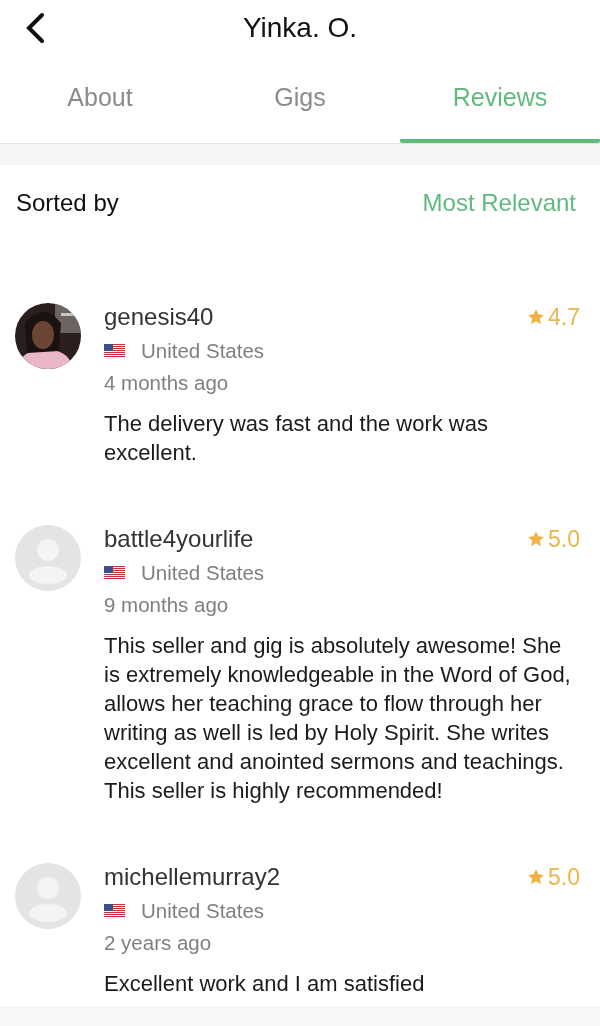 This screenshot has width=600, height=1026. I want to click on reviewer-name: battle4yourlife, so click(179, 539).